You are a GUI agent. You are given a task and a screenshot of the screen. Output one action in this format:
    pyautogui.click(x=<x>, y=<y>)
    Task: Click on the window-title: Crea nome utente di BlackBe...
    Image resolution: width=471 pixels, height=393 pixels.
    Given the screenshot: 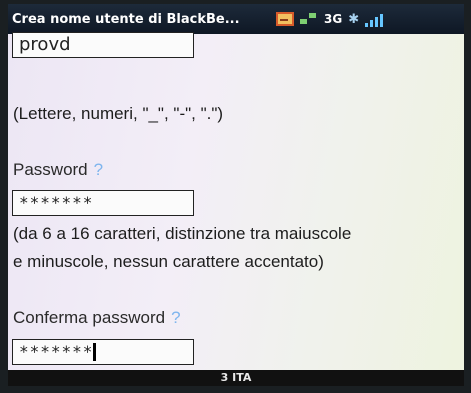 What is the action you would take?
    pyautogui.click(x=126, y=19)
    